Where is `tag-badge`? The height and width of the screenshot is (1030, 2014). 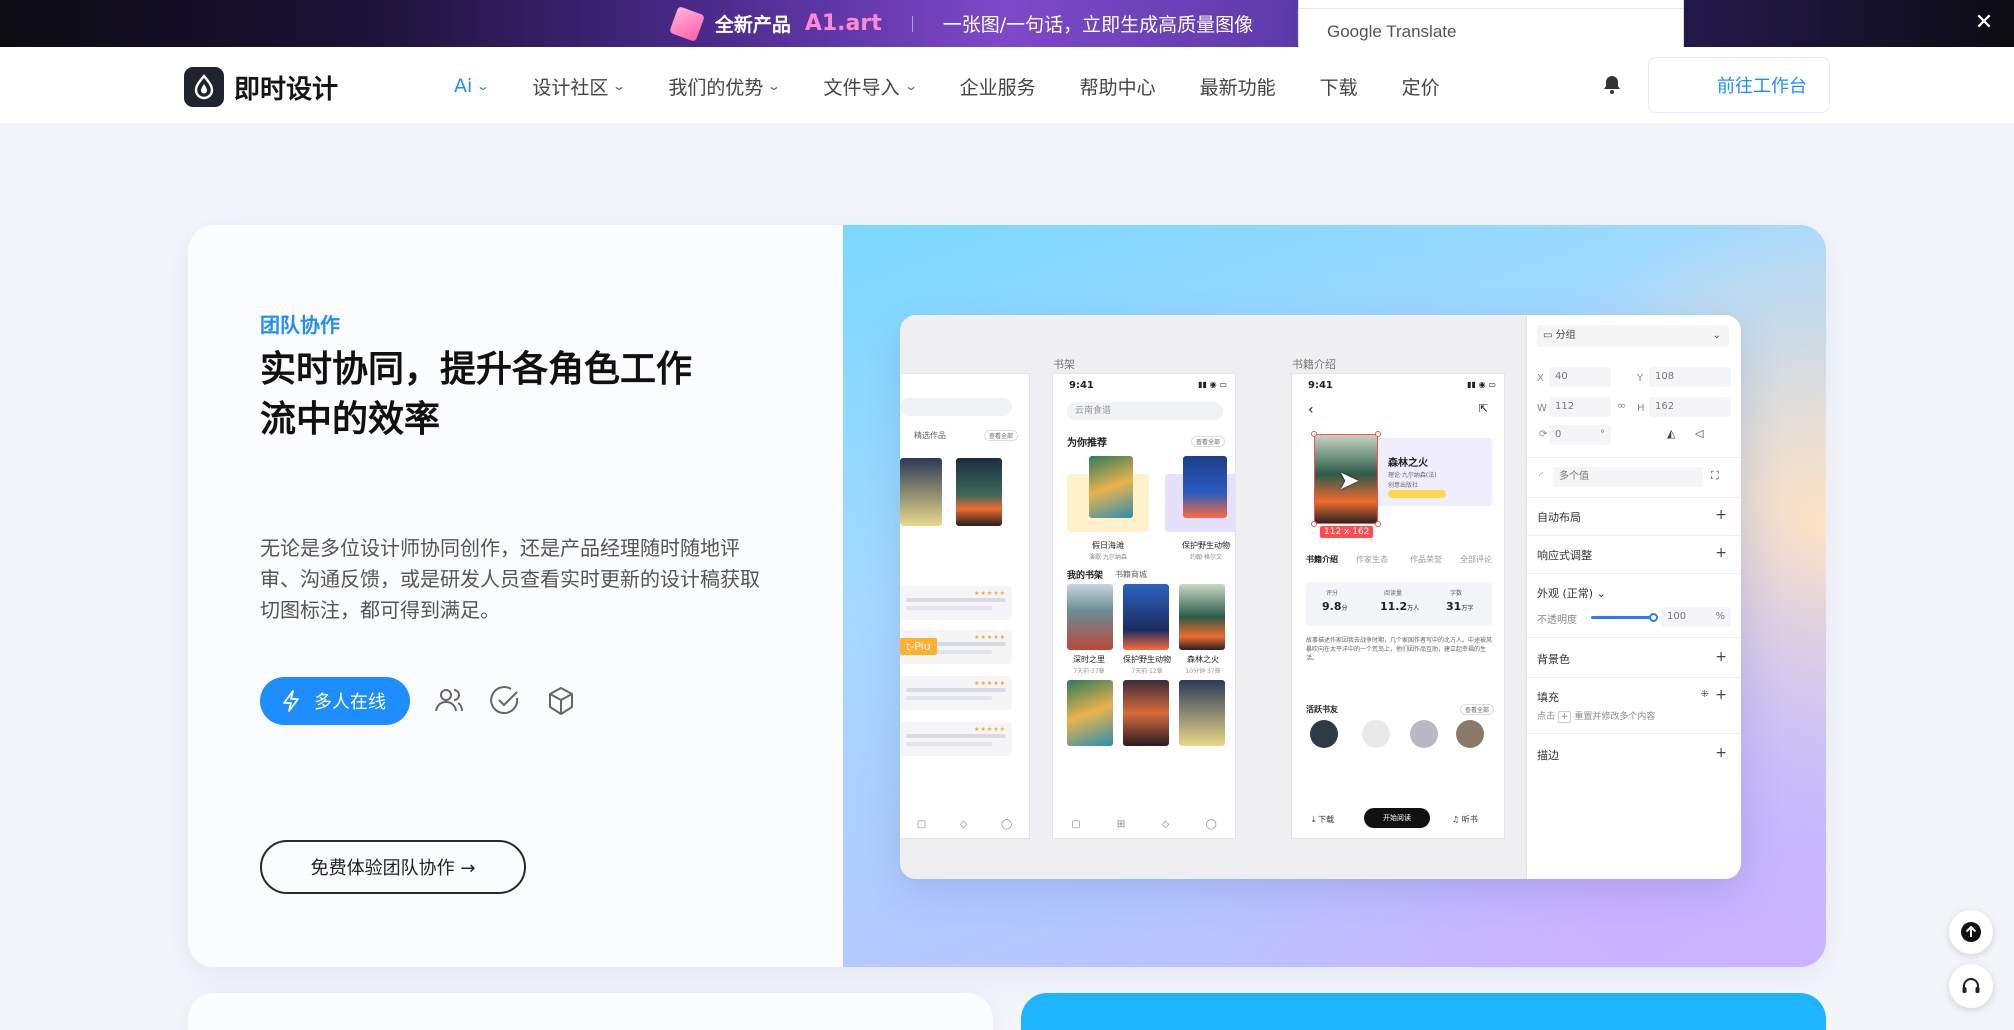 tag-badge is located at coordinates (1417, 494).